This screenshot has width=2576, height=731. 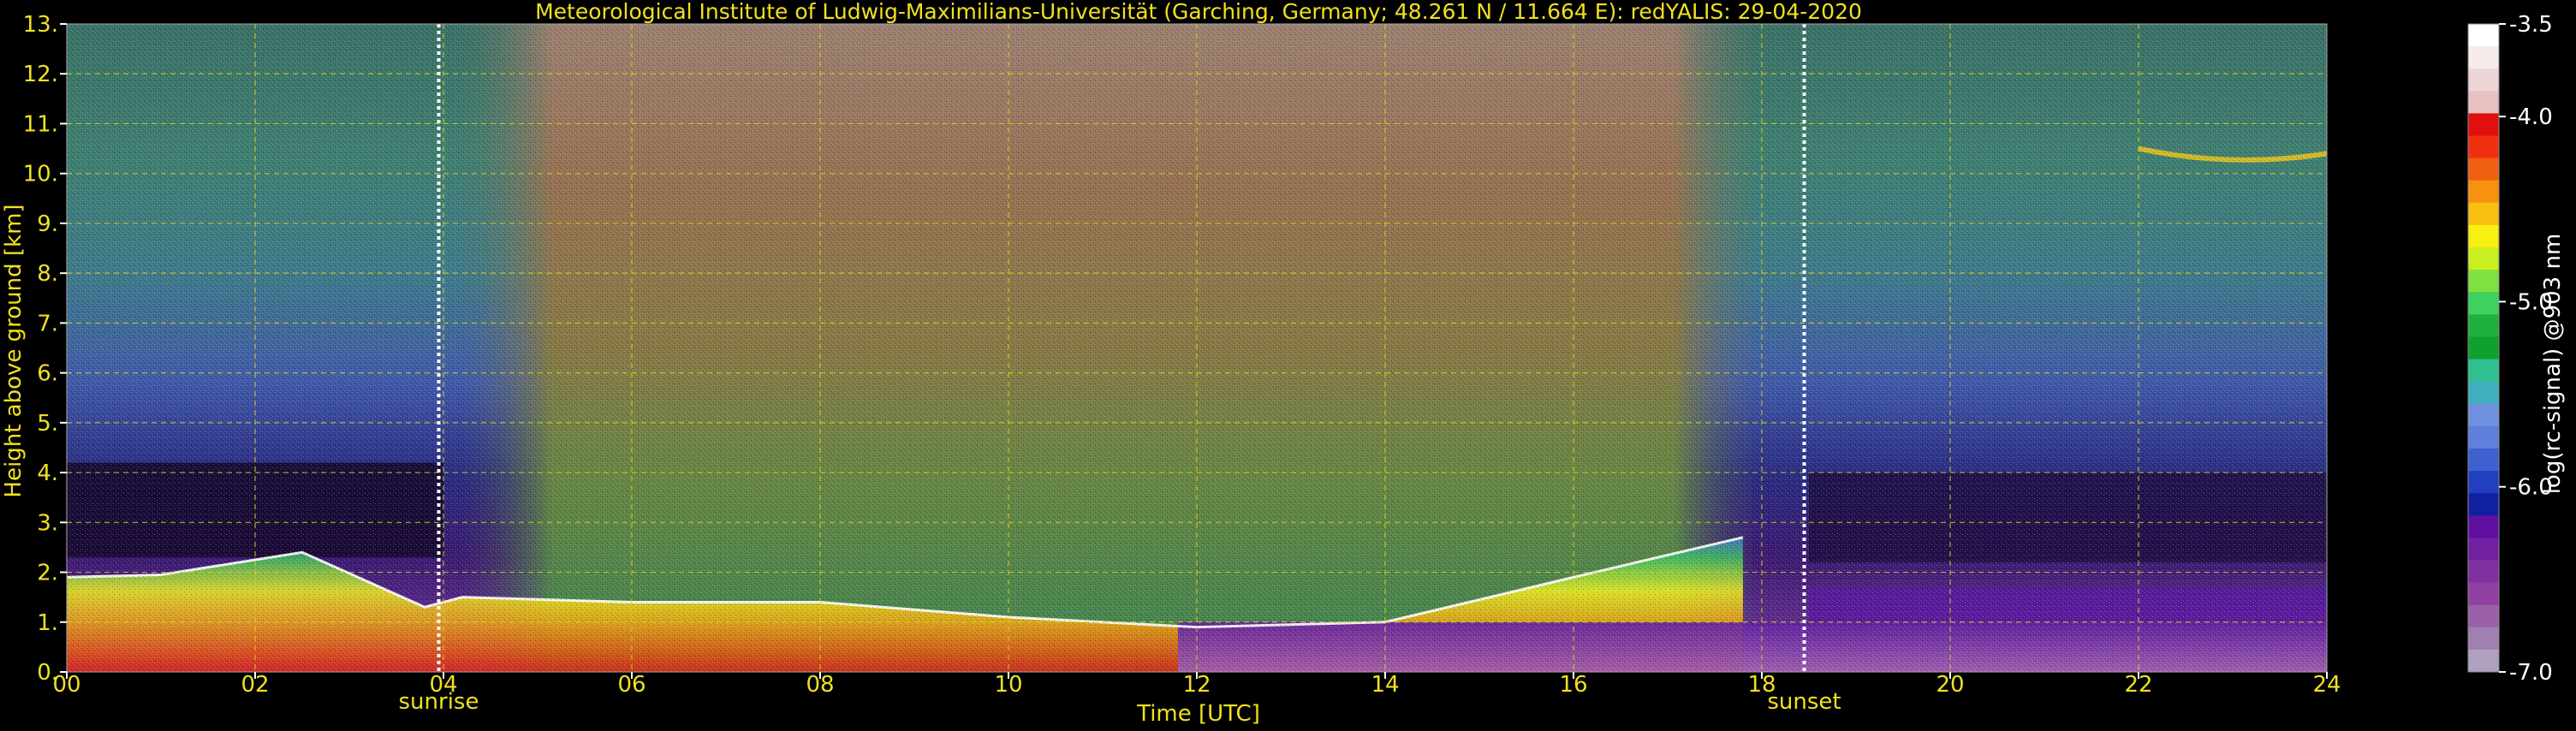 I want to click on colorbar-tick-label: -7.0, so click(x=2531, y=673).